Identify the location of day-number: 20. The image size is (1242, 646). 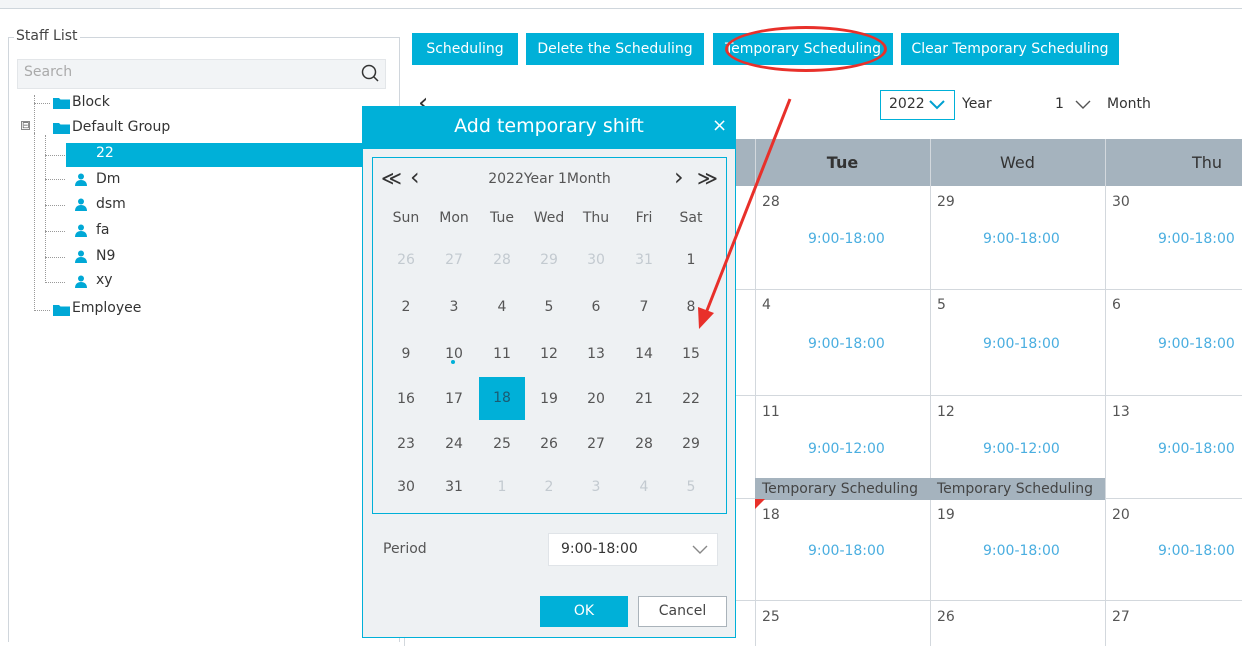
(1121, 515).